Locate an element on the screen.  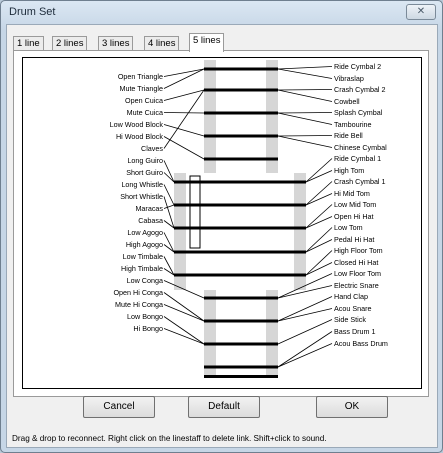
ok-button: OK is located at coordinates (352, 407).